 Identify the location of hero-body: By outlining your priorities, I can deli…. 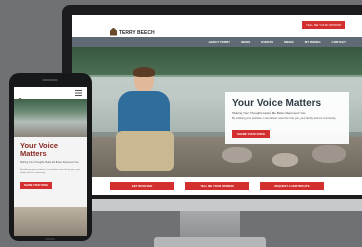
(284, 118).